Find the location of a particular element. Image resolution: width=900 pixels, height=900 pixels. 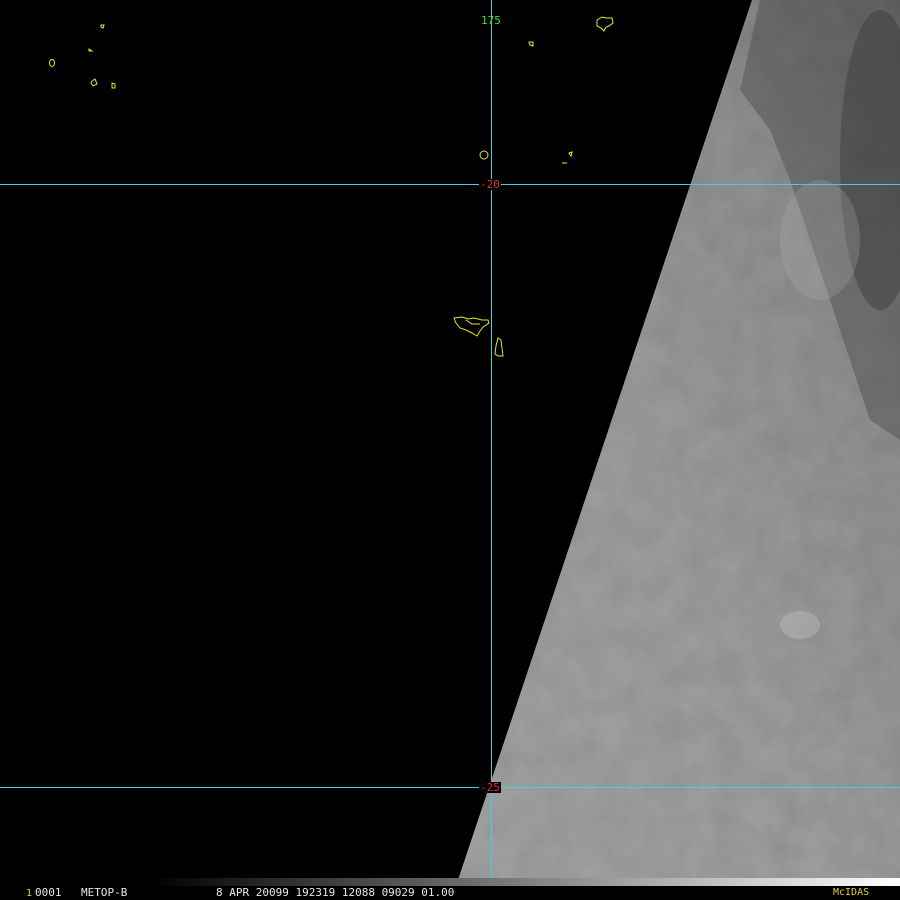

longitude-label-175: 175 is located at coordinates (491, 20).